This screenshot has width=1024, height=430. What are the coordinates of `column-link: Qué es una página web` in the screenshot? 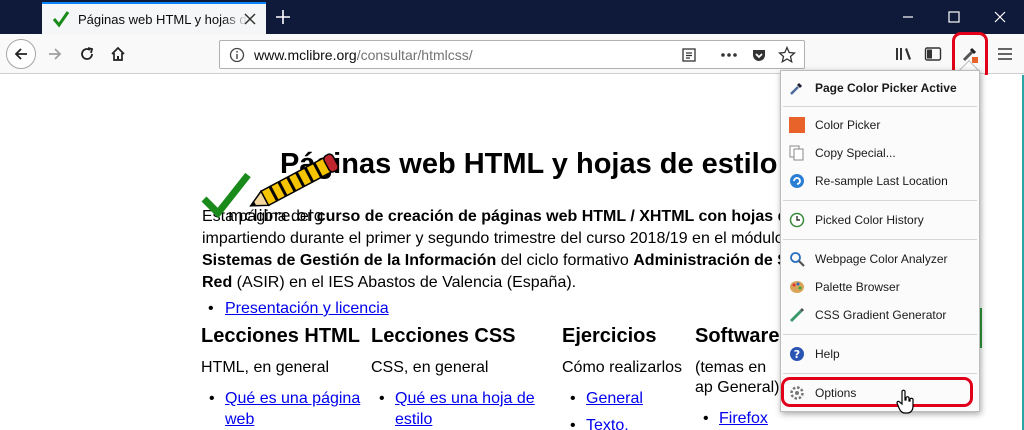 It's located at (292, 409).